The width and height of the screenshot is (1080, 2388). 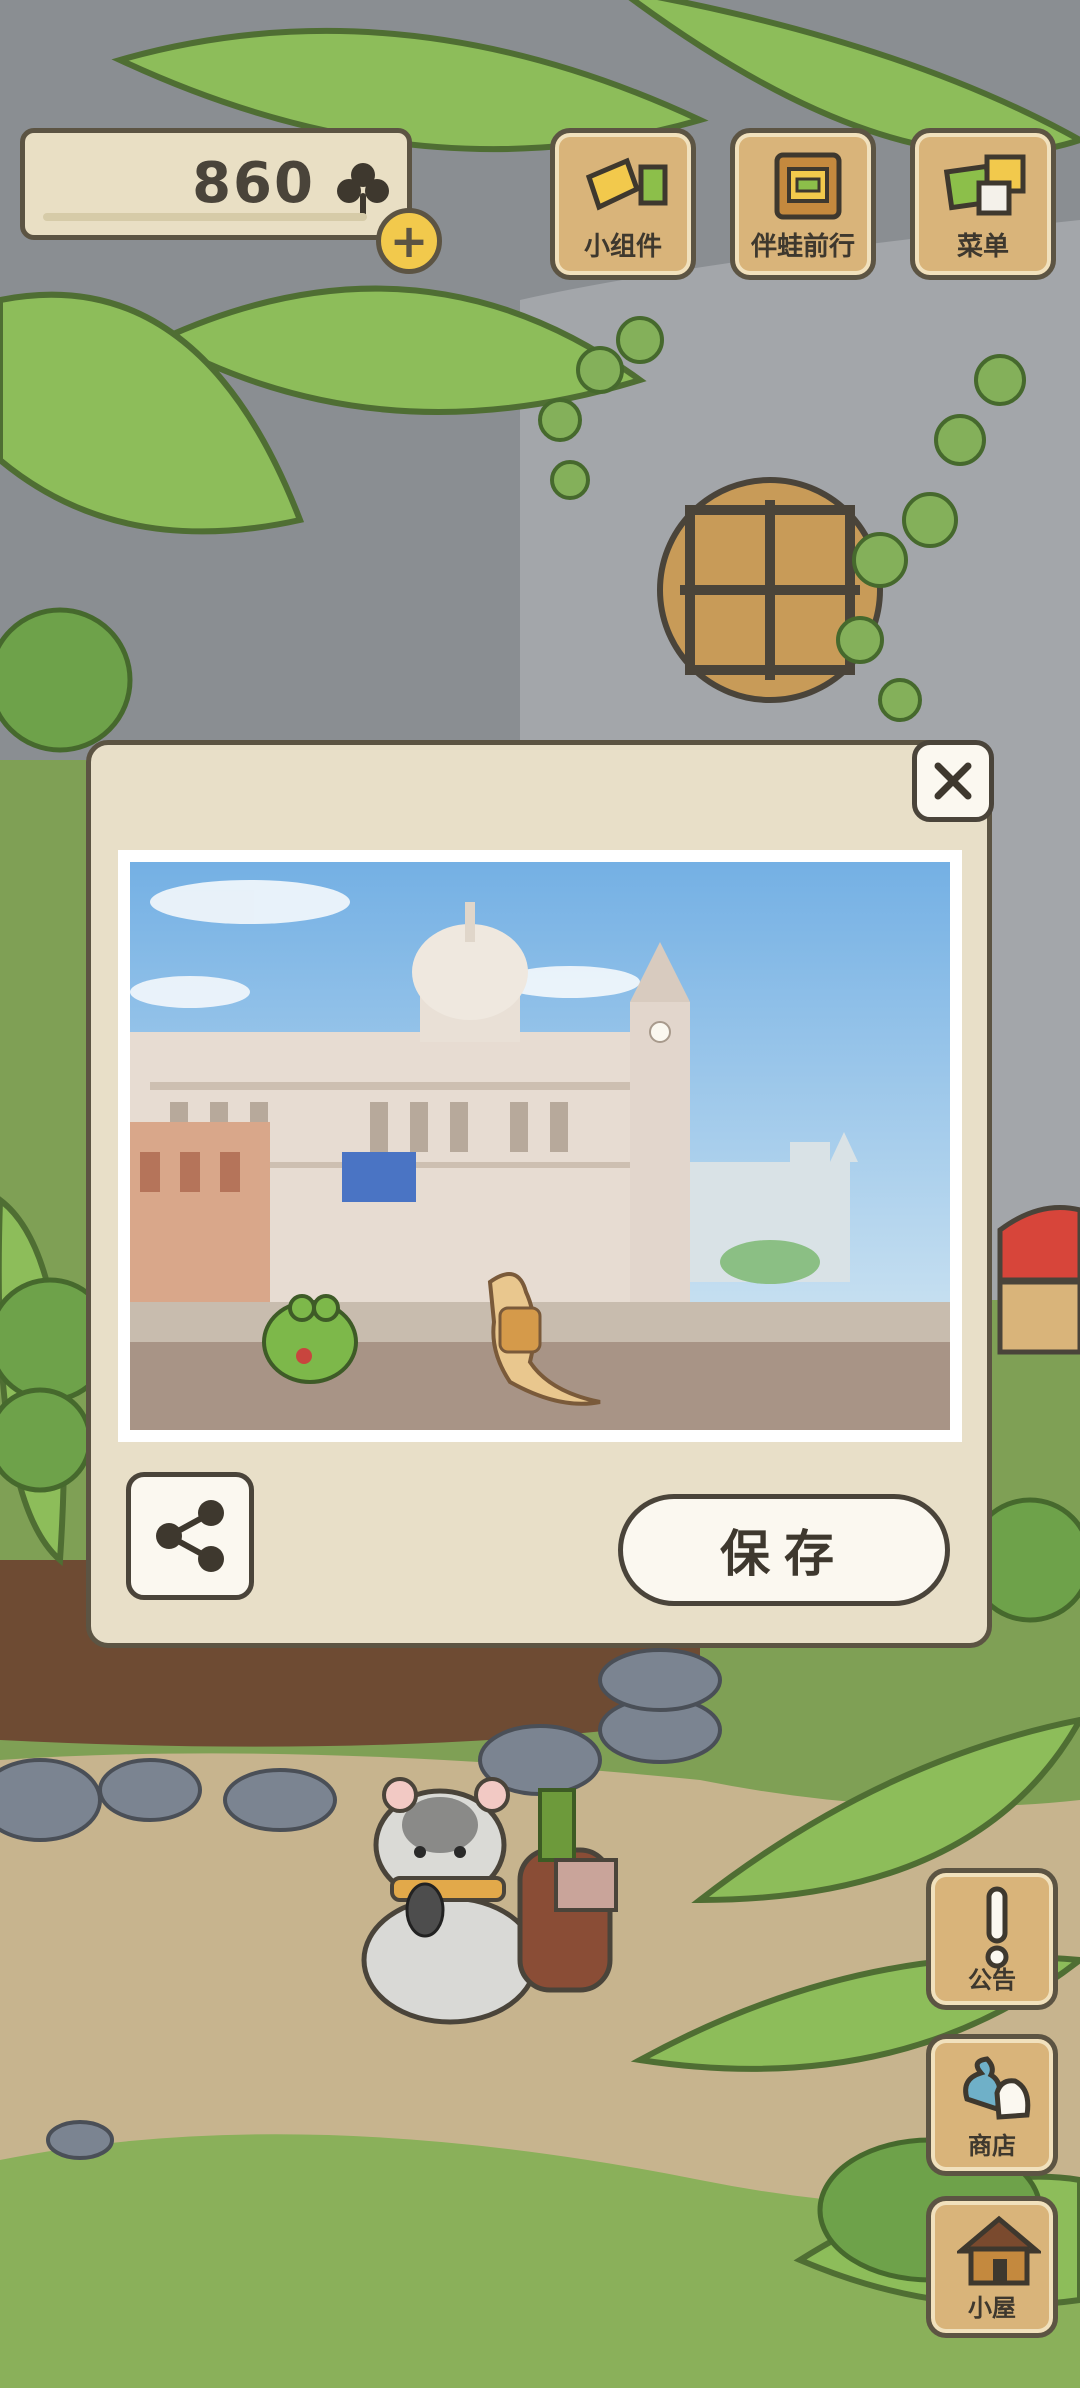 What do you see at coordinates (626, 184) in the screenshot?
I see `widget-icon` at bounding box center [626, 184].